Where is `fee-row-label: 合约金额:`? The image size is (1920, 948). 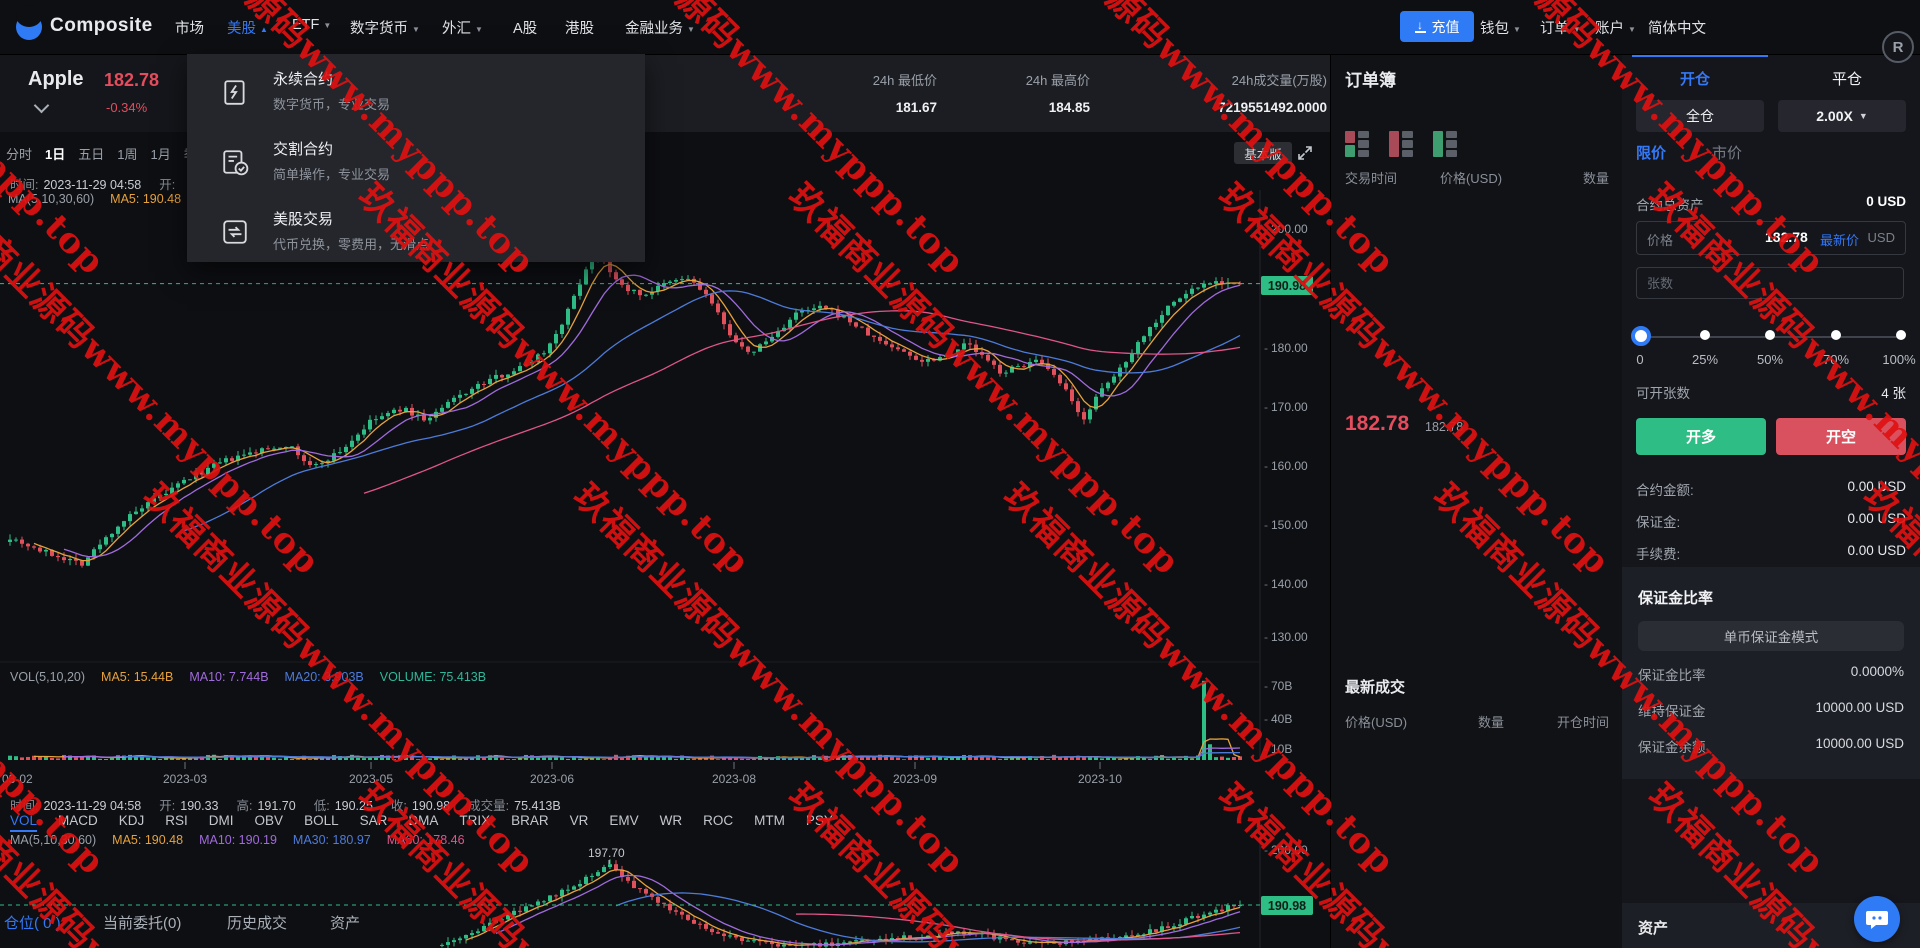
fee-row-label: 合约金额: is located at coordinates (1665, 490).